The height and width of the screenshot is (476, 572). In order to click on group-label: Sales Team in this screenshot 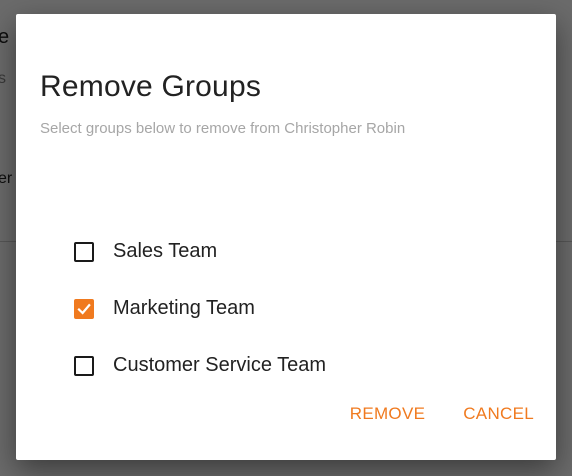, I will do `click(165, 251)`.